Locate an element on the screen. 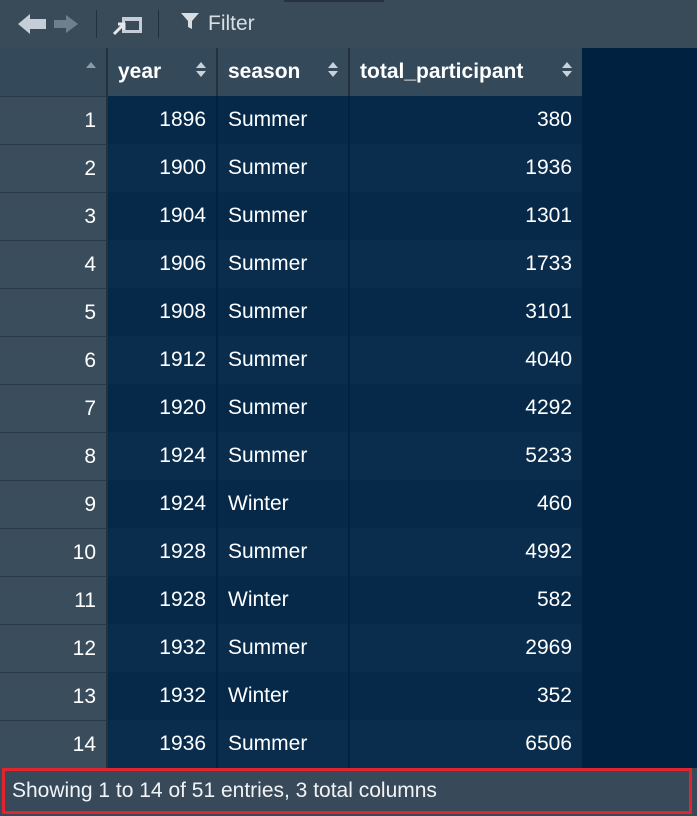  row-number-cell: 6 is located at coordinates (54, 360).